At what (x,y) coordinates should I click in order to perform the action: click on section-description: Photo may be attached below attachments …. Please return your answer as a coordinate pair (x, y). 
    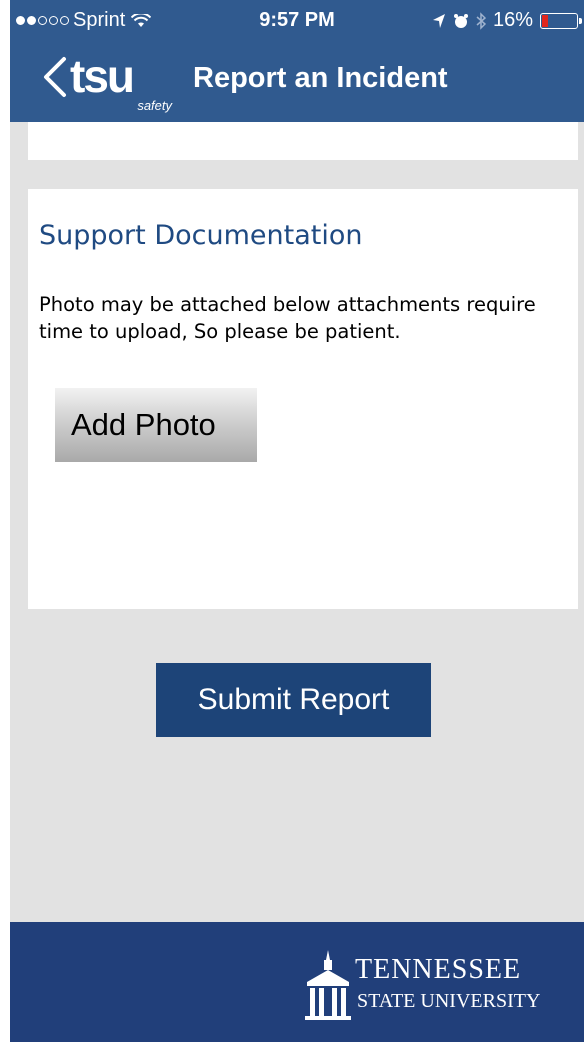
    Looking at the image, I should click on (287, 318).